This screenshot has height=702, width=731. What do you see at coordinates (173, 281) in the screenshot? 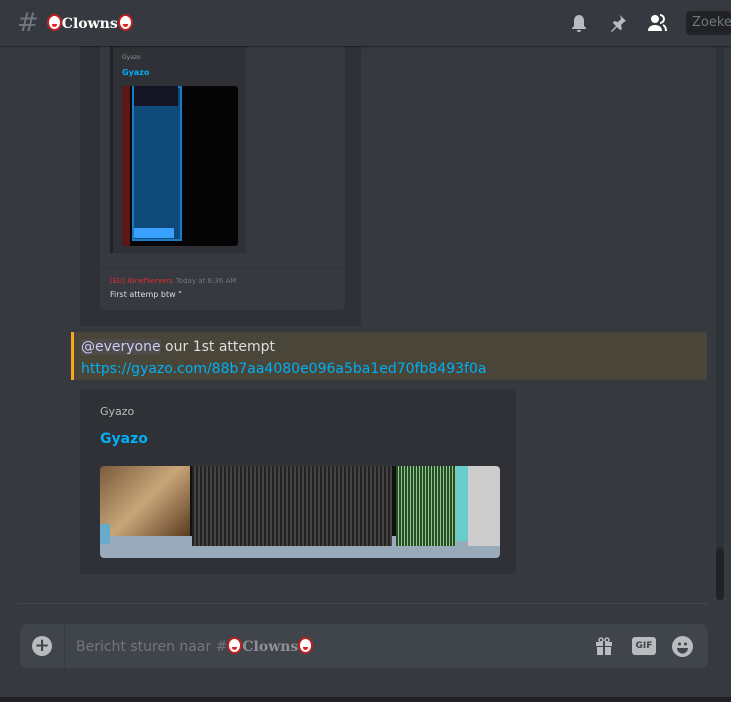
I see `message-author: [EU] iGriefServers Today at 6:36 AM` at bounding box center [173, 281].